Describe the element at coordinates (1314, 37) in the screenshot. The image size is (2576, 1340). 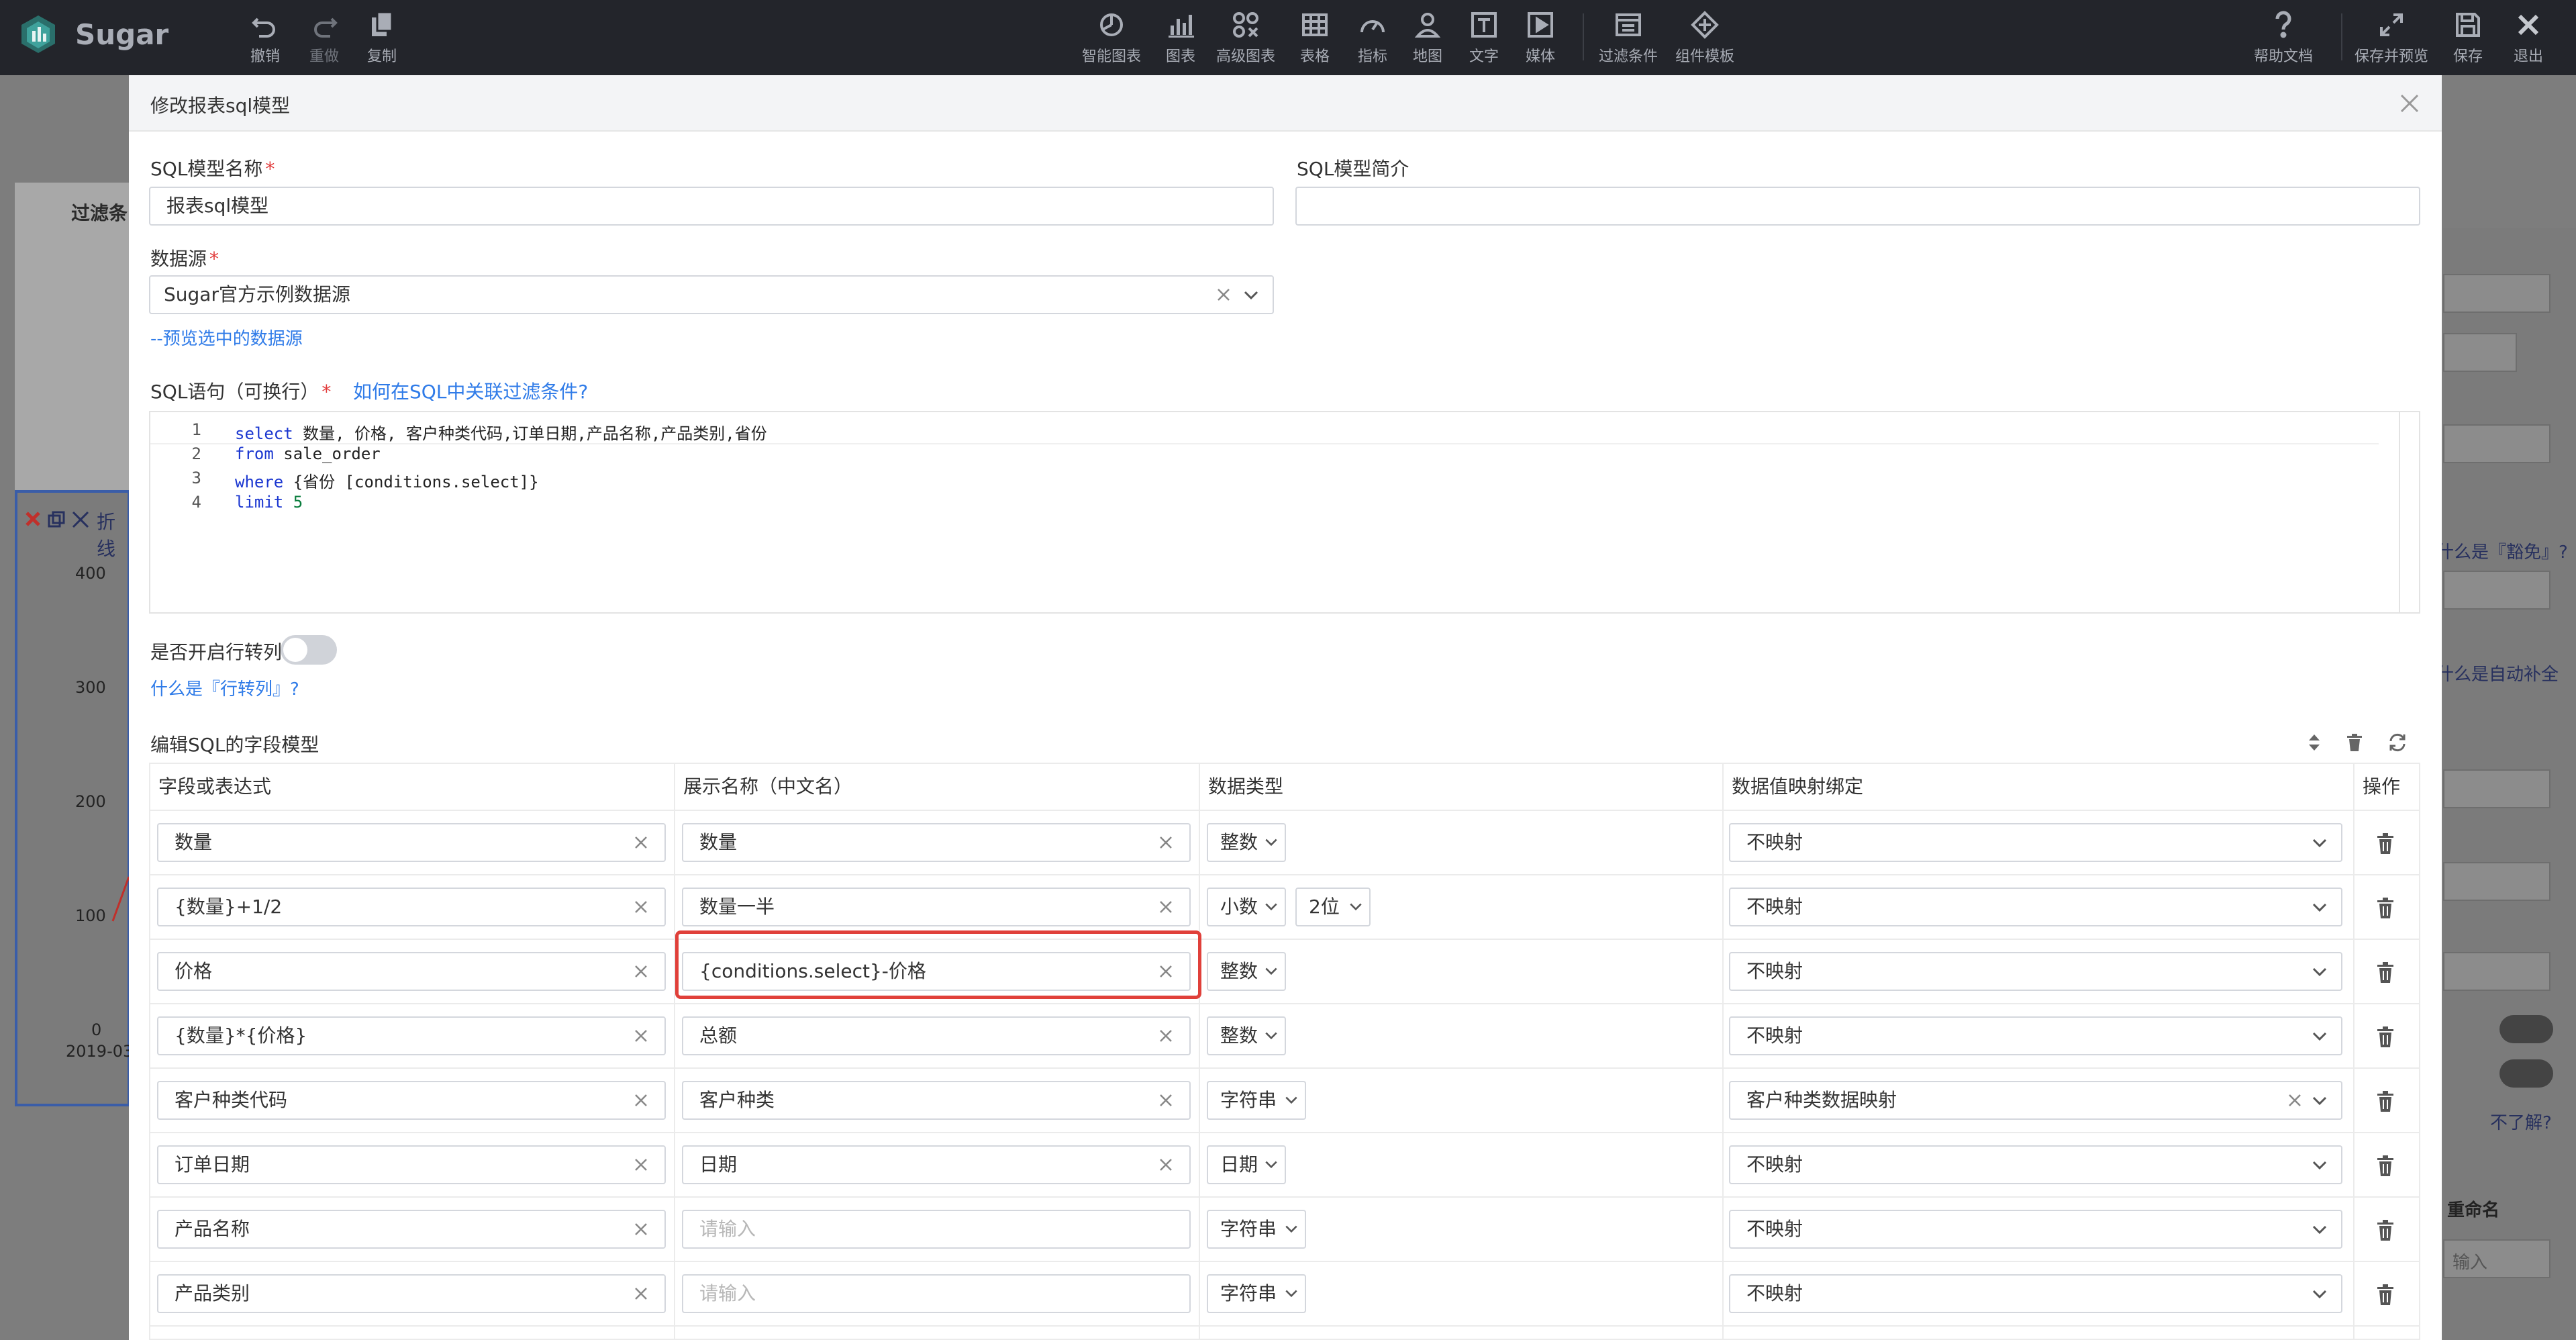
I see `table-button: 表格` at that location.